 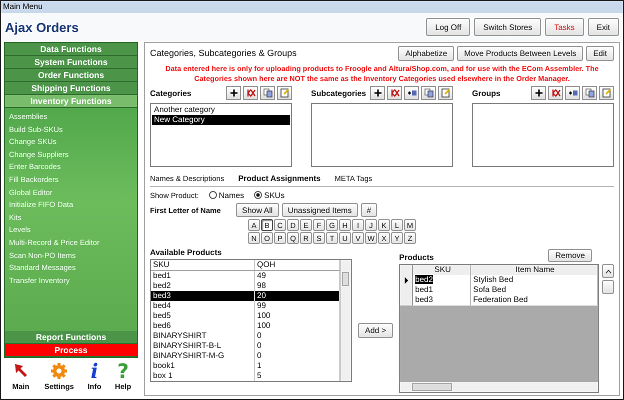 I want to click on list-label: Subcategories, so click(x=338, y=93).